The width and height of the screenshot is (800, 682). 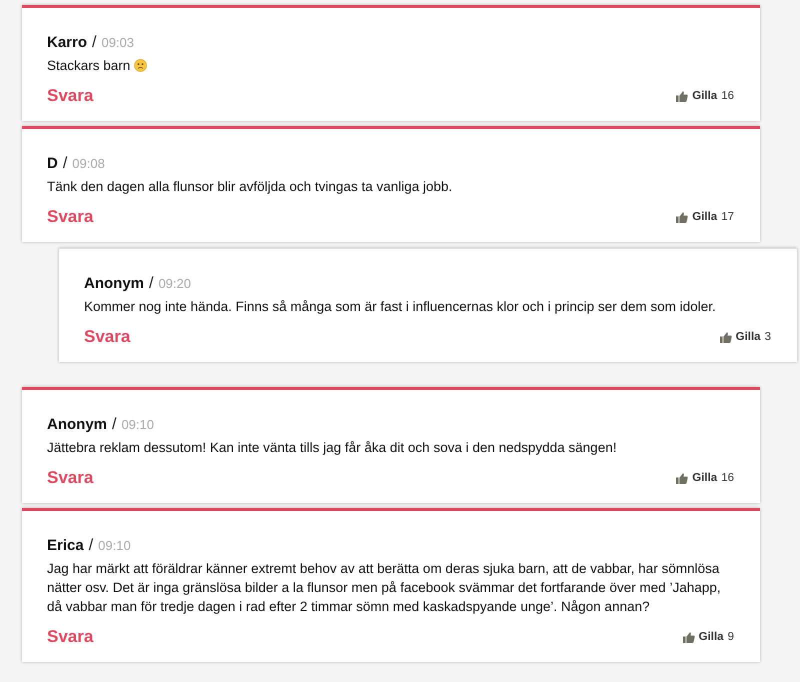 I want to click on comment-time: 09:03, so click(x=117, y=42).